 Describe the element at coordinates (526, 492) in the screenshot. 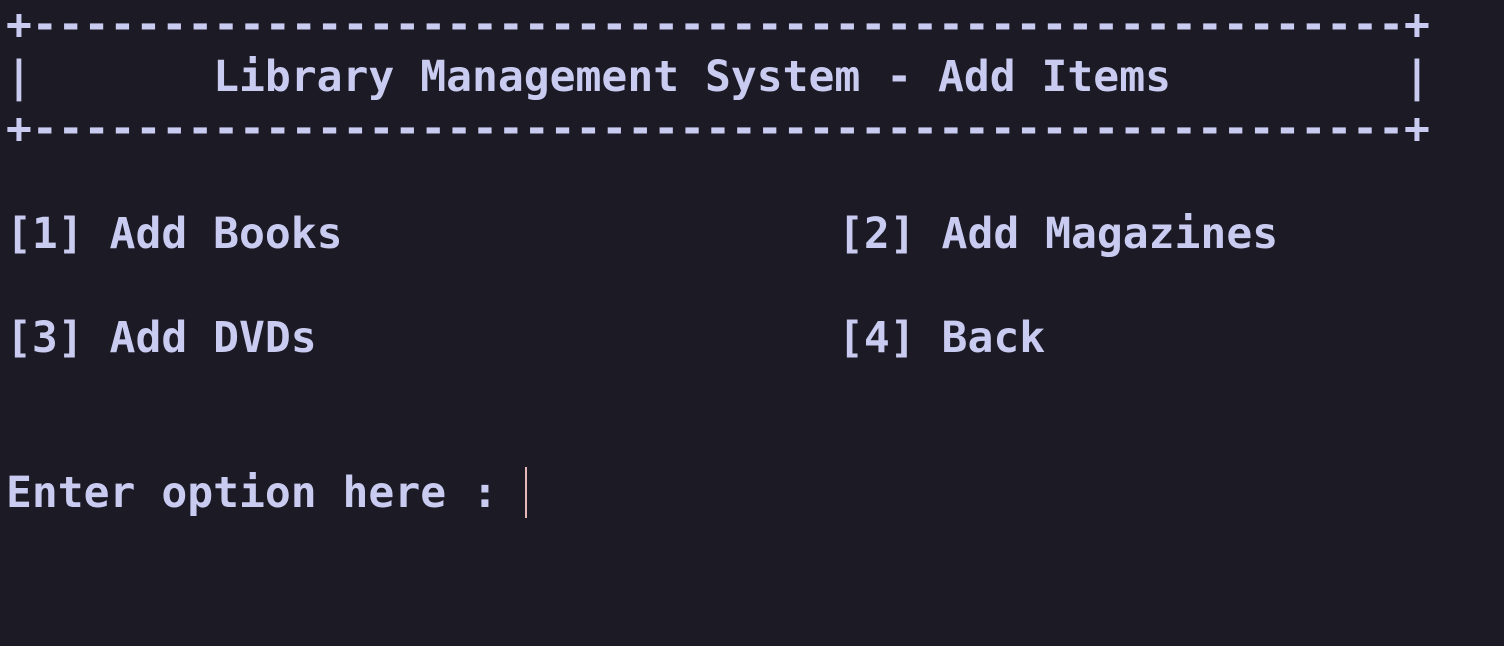

I see `text-cursor` at that location.